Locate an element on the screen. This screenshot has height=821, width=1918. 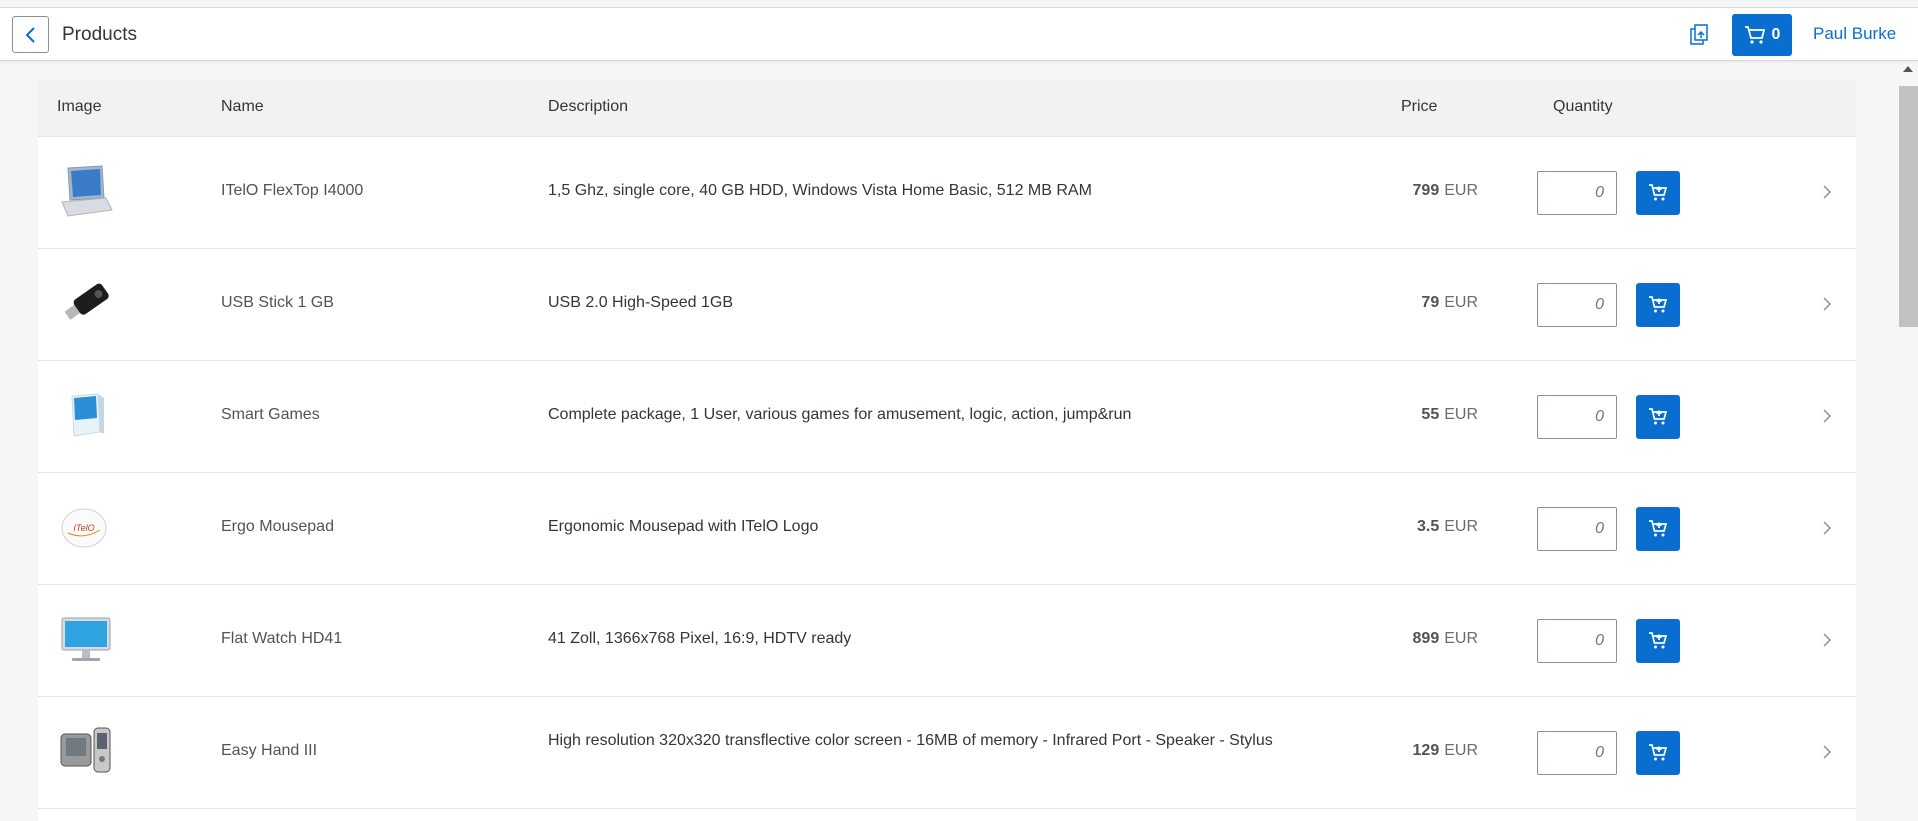
product-image-handheld is located at coordinates (86, 752).